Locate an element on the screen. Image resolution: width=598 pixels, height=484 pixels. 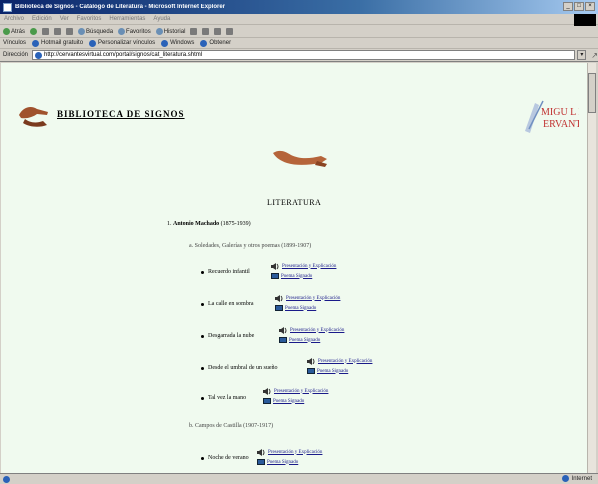
close-button: × is located at coordinates (590, 6).